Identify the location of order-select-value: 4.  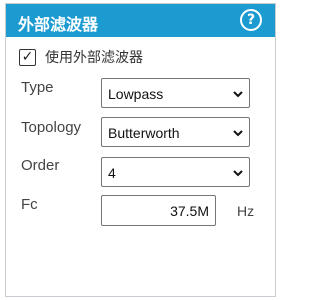
(112, 173).